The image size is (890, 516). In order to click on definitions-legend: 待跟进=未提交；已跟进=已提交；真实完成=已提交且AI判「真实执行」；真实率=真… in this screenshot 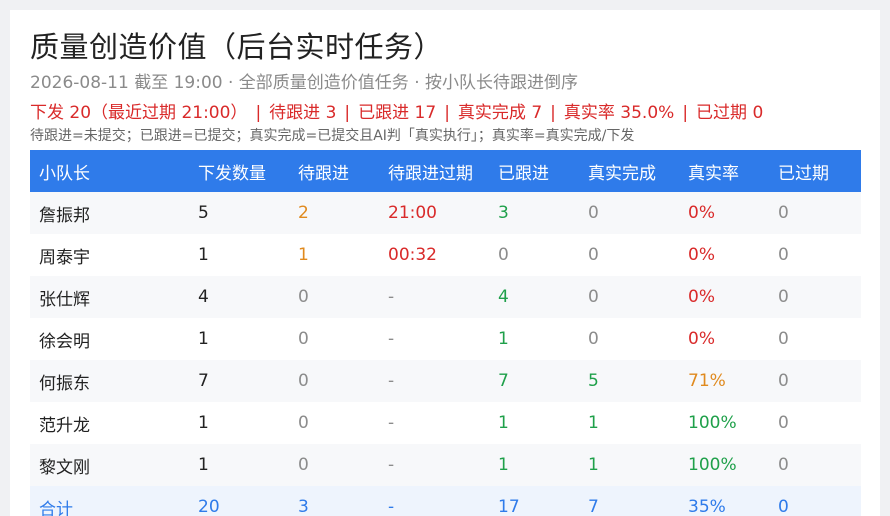, I will do `click(332, 136)`.